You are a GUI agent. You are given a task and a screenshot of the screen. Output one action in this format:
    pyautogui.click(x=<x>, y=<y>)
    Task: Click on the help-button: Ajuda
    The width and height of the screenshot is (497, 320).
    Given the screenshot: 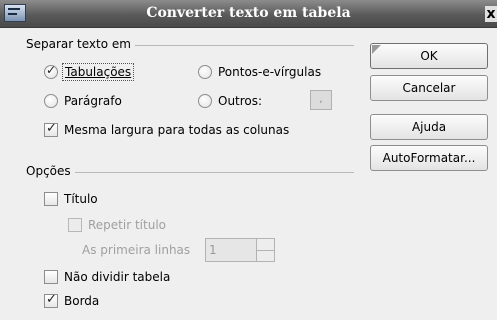 What is the action you would take?
    pyautogui.click(x=429, y=127)
    